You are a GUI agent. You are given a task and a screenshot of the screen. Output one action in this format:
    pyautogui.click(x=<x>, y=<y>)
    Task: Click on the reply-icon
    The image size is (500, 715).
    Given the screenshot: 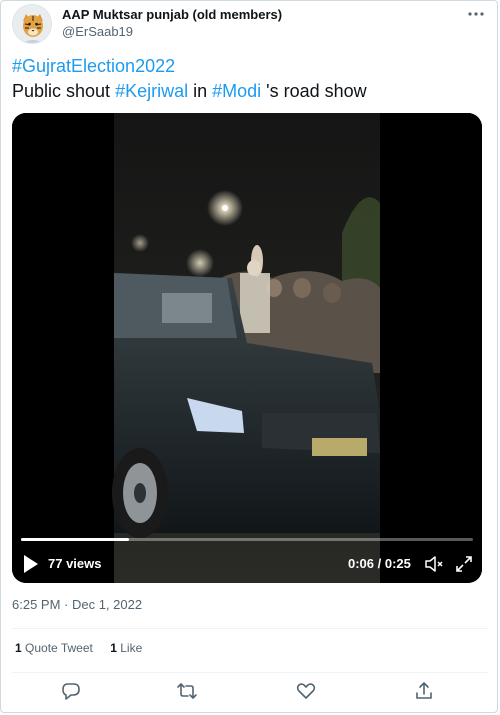 What is the action you would take?
    pyautogui.click(x=71, y=691)
    